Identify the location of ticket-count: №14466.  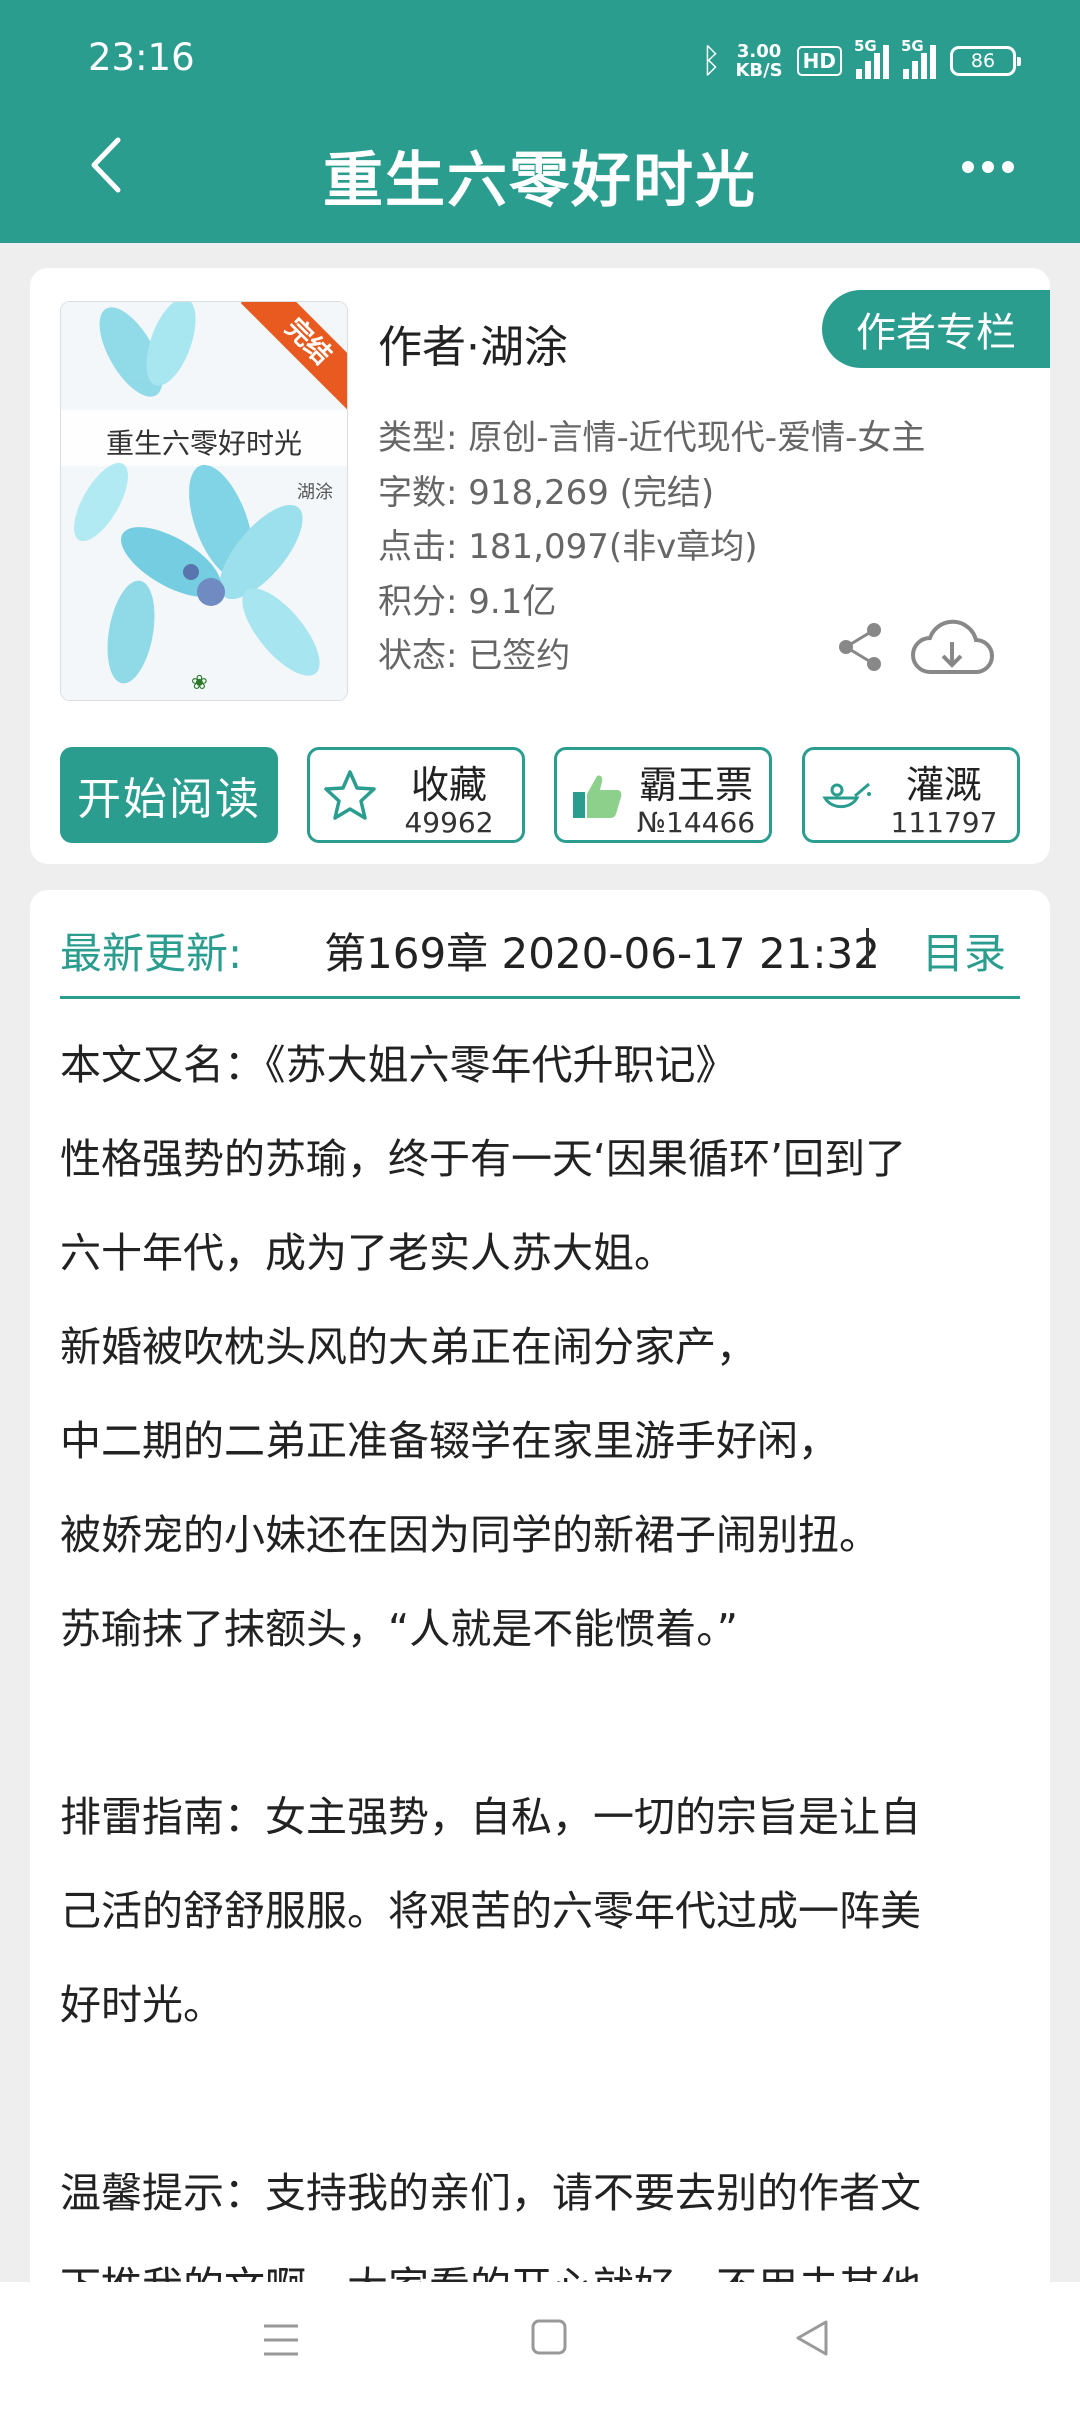
(696, 822).